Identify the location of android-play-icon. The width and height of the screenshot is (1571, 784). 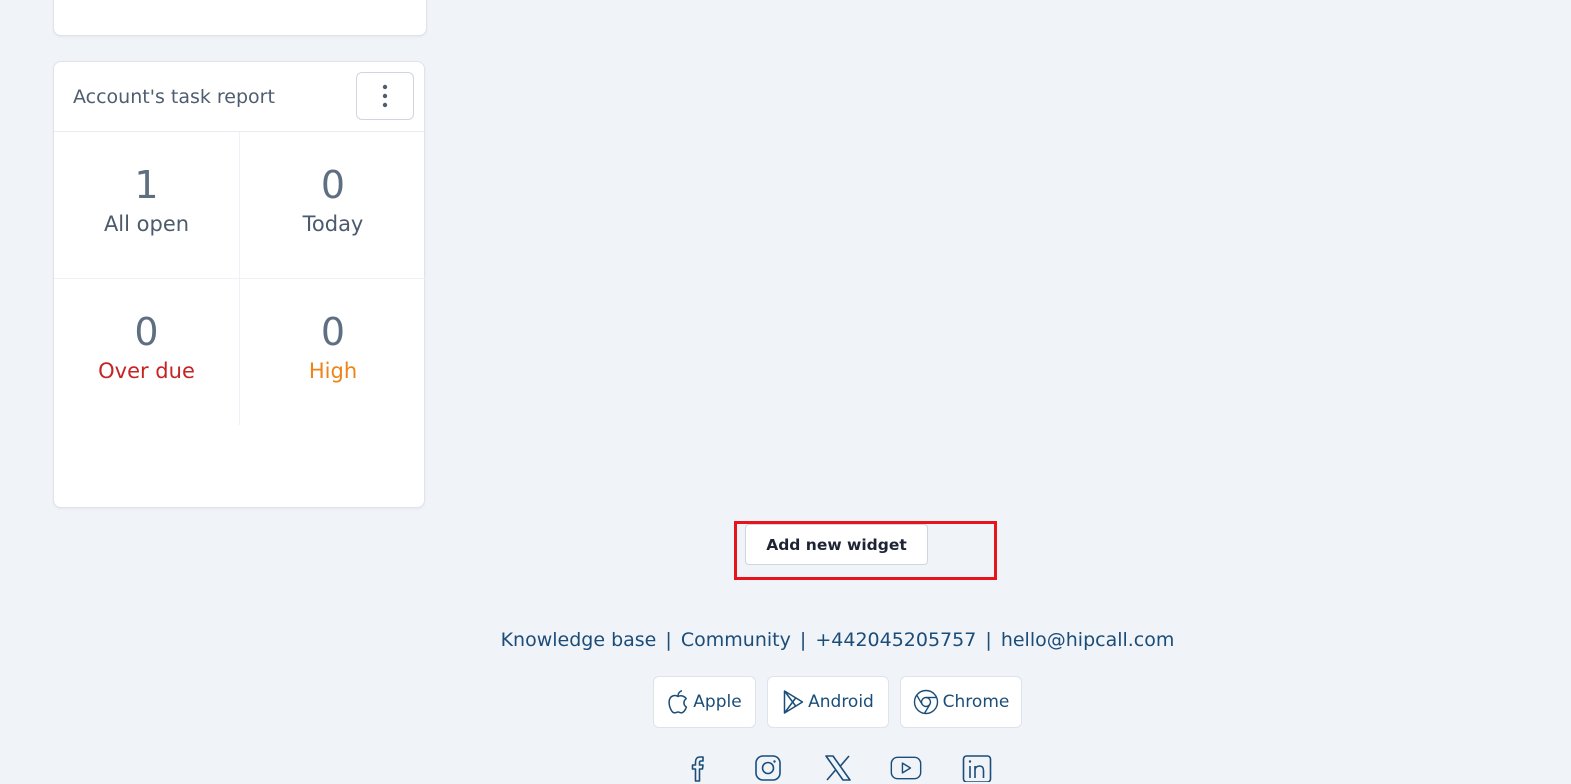
(793, 702).